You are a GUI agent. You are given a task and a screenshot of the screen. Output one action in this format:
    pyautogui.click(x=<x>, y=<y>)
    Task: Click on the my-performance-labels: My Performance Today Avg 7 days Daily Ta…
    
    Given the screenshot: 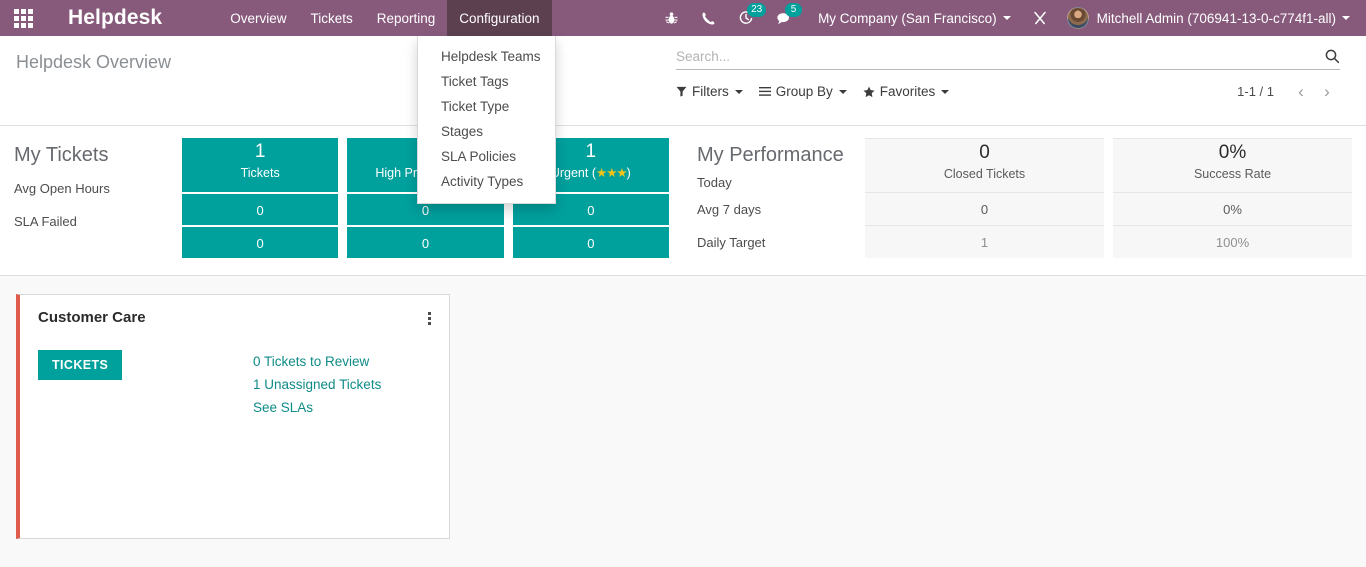 What is the action you would take?
    pyautogui.click(x=781, y=198)
    